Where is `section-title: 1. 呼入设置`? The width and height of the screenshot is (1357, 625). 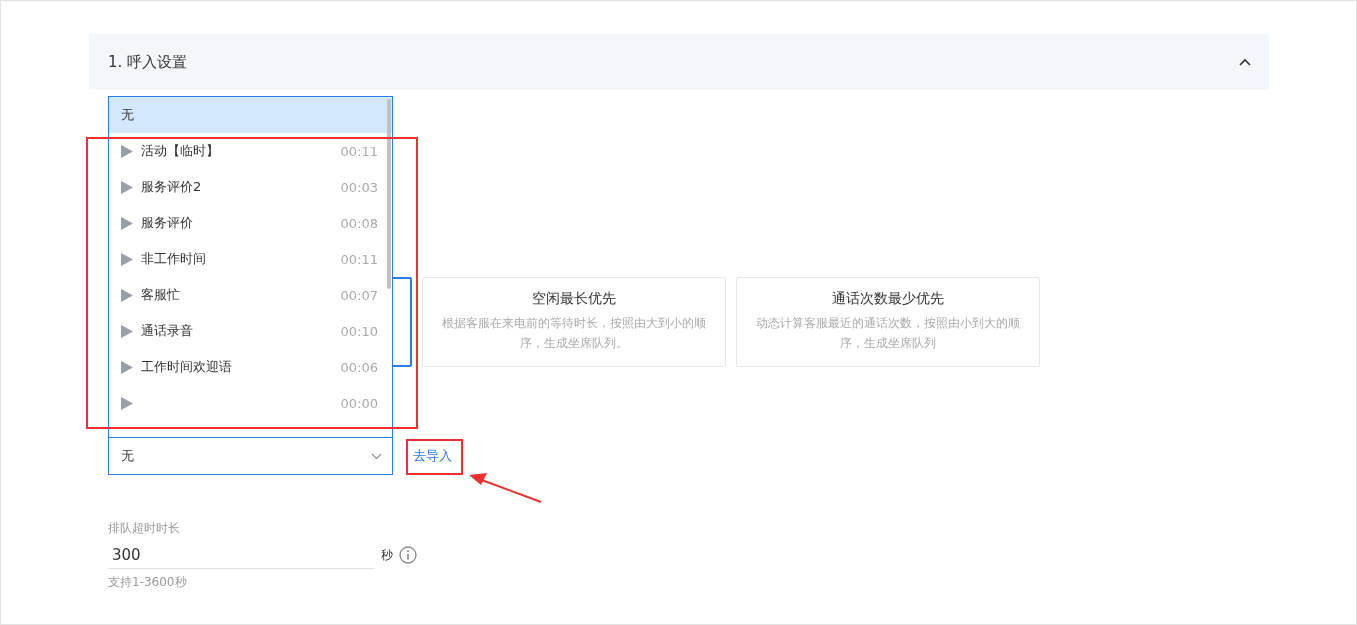
section-title: 1. 呼入设置 is located at coordinates (148, 62).